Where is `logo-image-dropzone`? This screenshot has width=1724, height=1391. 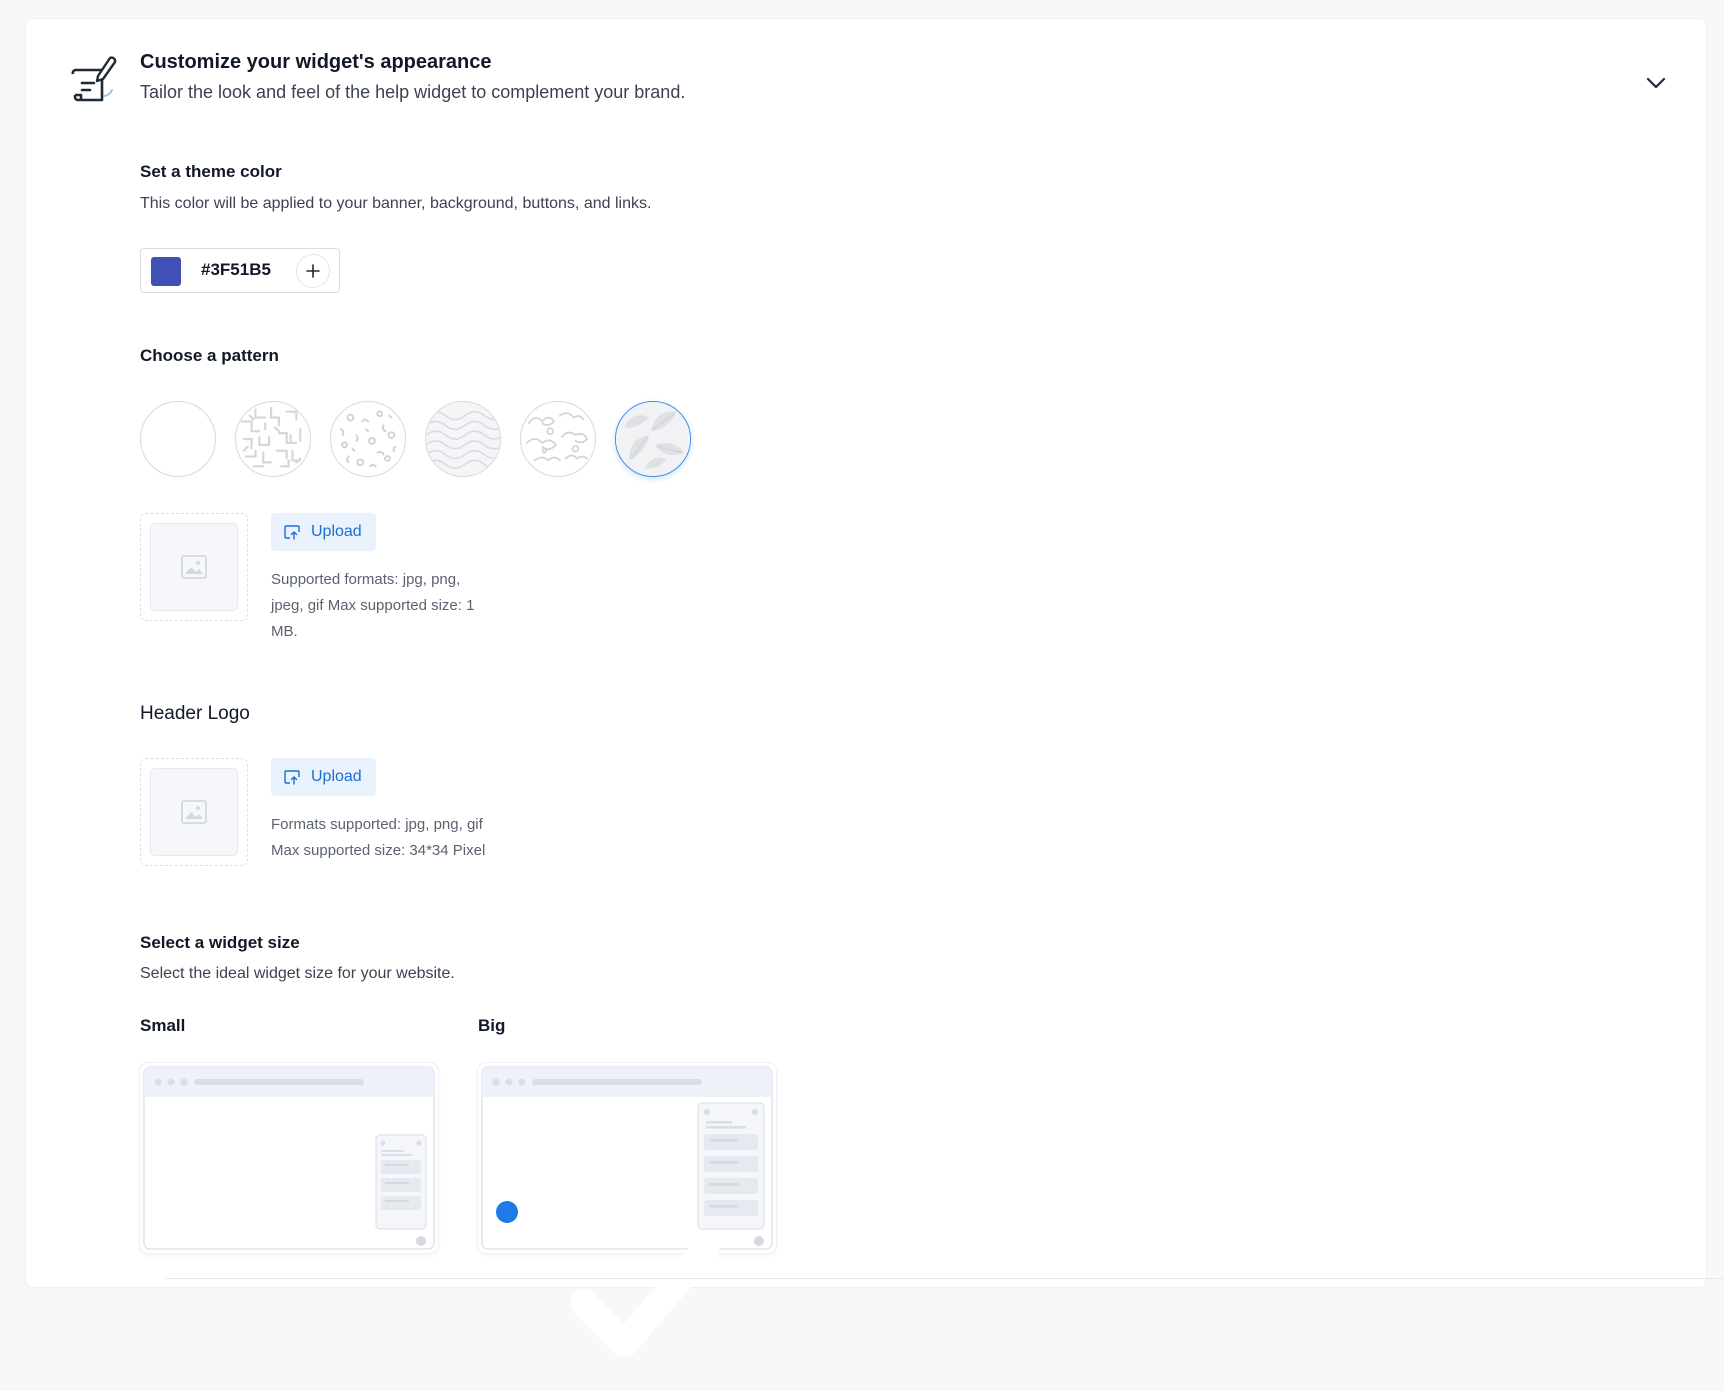 logo-image-dropzone is located at coordinates (194, 812).